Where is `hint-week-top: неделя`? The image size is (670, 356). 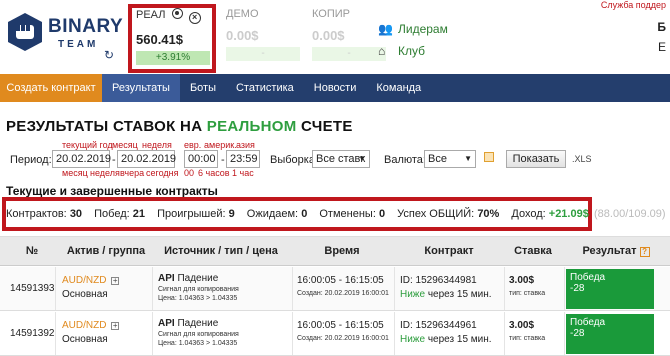
hint-week-top: неделя is located at coordinates (157, 145).